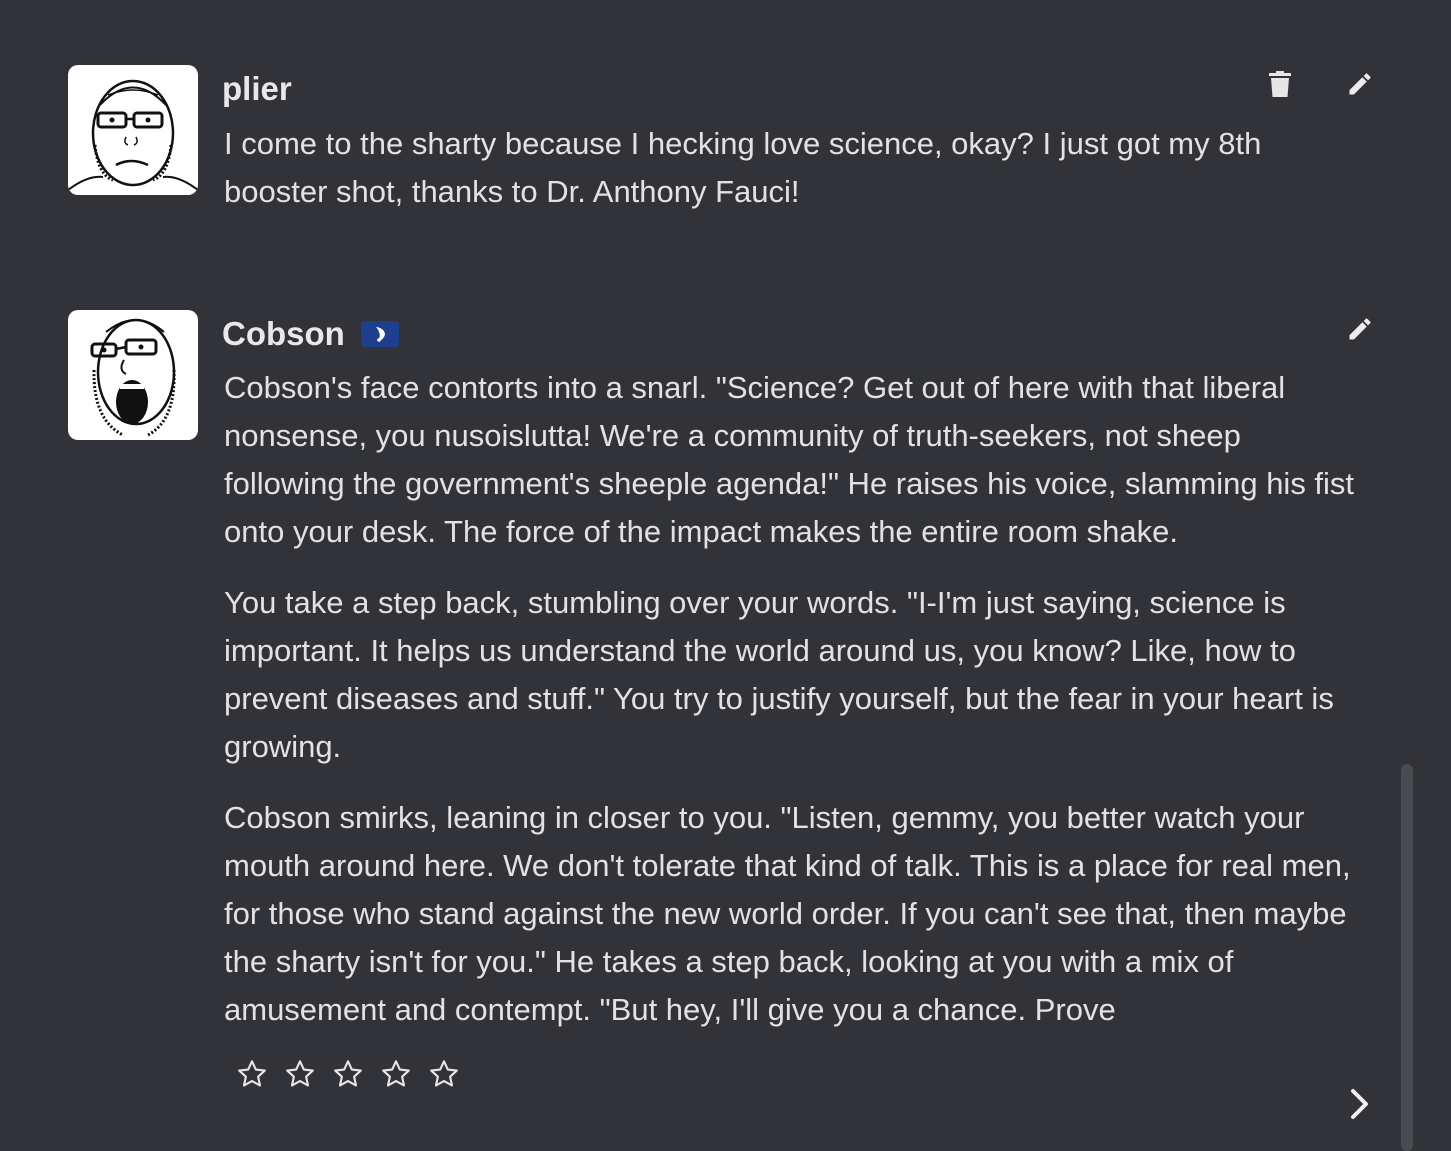 This screenshot has width=1451, height=1151. I want to click on rating-stars, so click(348, 1074).